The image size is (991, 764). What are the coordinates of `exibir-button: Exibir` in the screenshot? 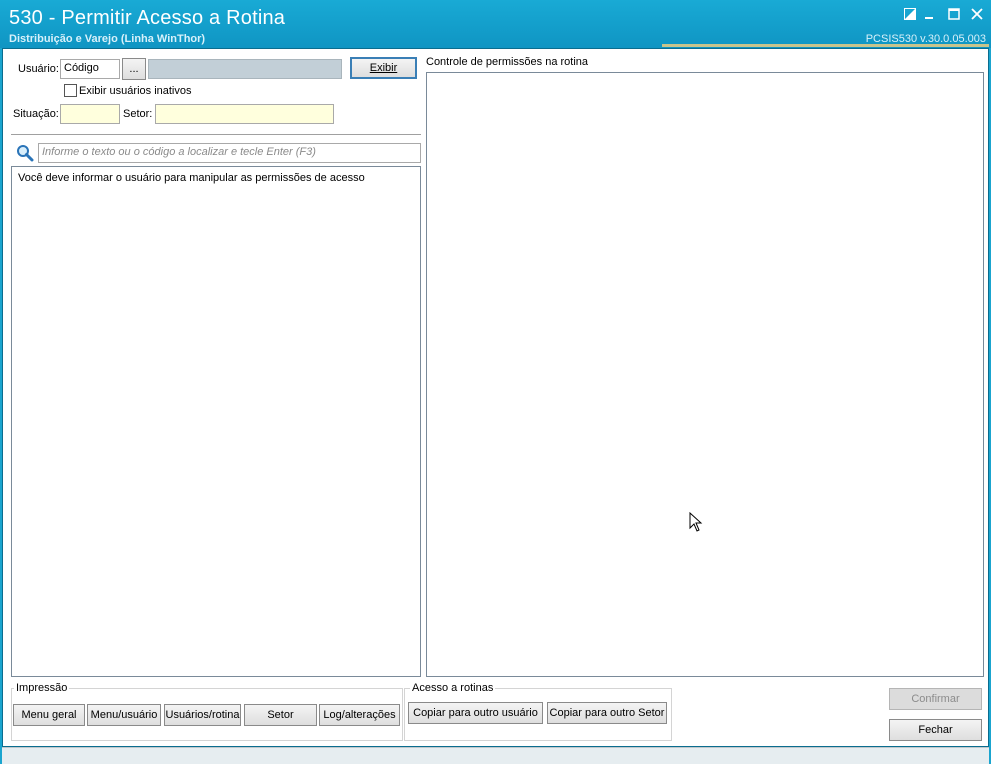 It's located at (383, 68).